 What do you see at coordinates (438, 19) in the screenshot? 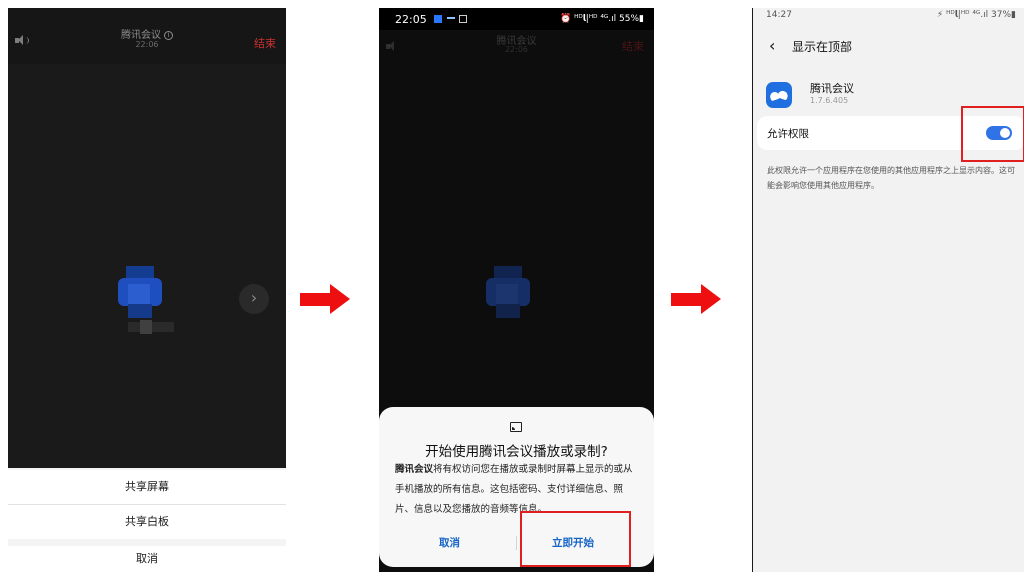
I see `notification-icon` at bounding box center [438, 19].